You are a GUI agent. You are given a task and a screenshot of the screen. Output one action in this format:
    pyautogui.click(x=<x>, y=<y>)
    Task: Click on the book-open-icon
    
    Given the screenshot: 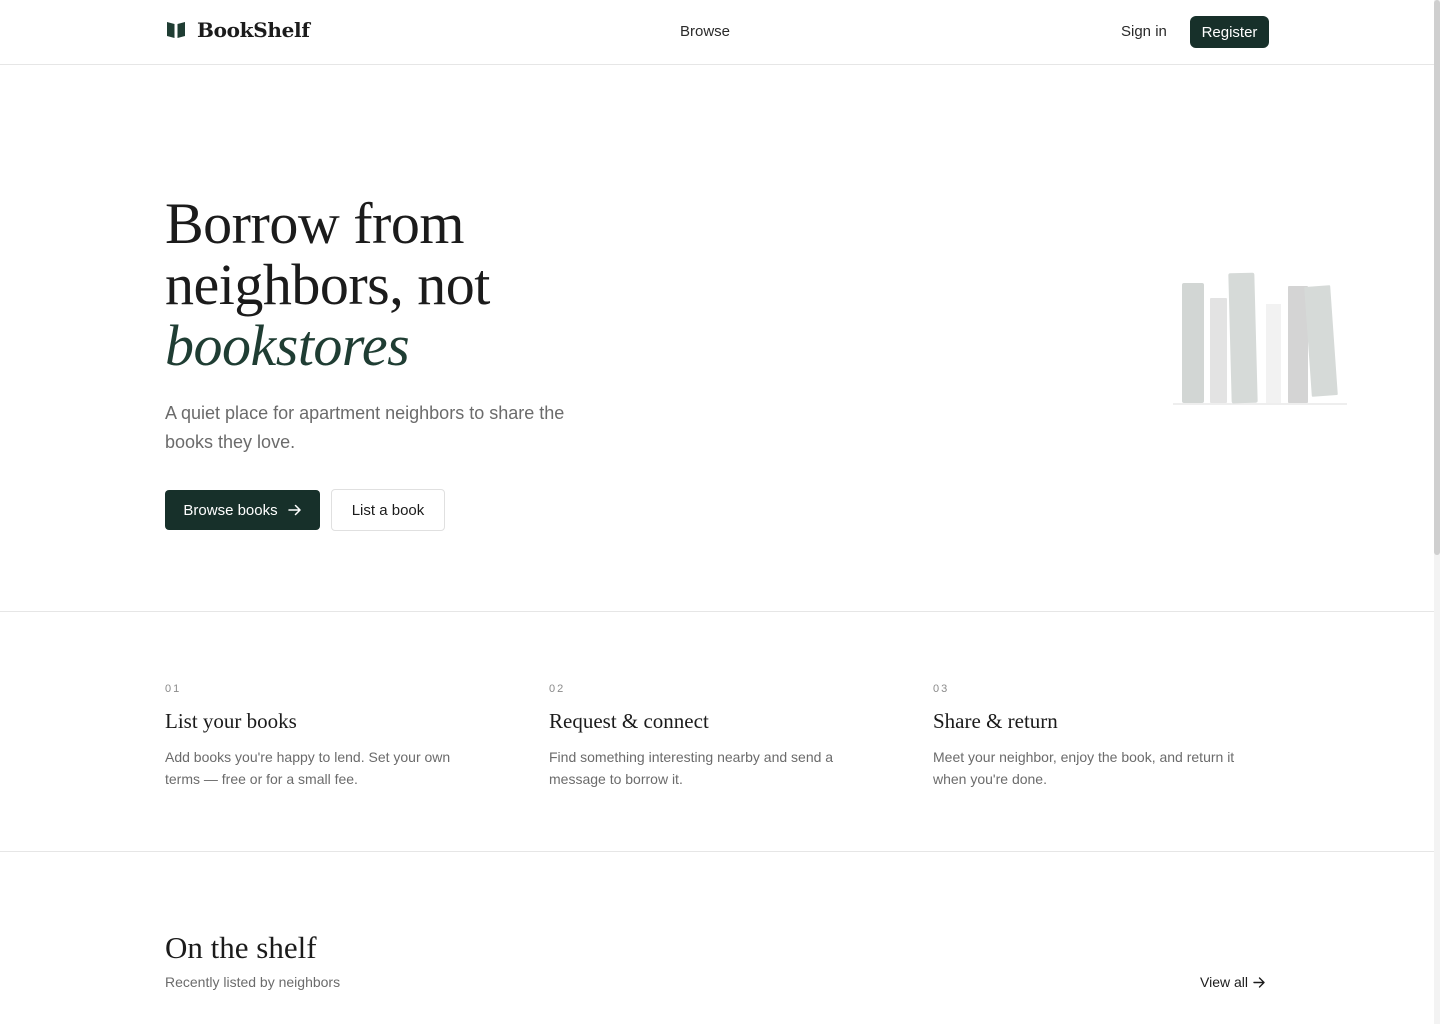 What is the action you would take?
    pyautogui.click(x=176, y=30)
    